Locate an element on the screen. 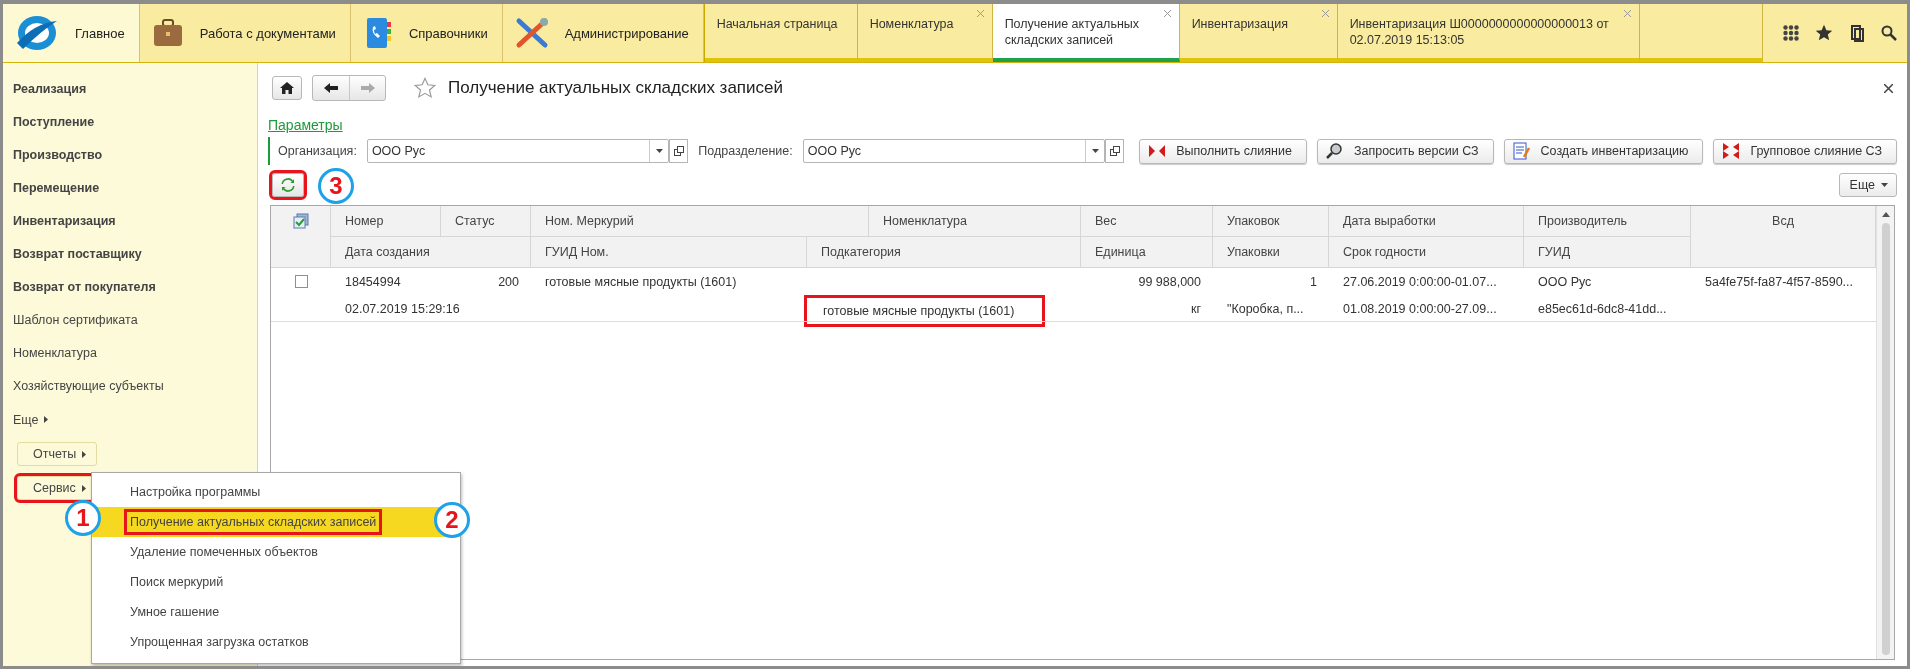 The image size is (1910, 669). column-header: Дата создания is located at coordinates (431, 252).